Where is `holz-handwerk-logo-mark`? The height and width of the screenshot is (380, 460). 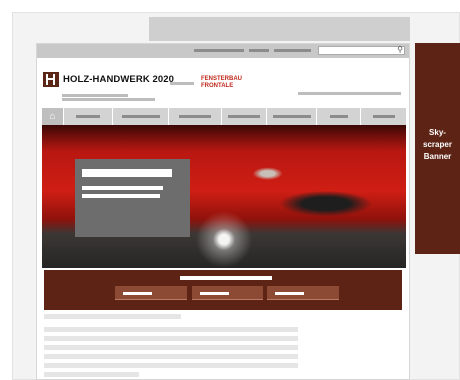
holz-handwerk-logo-mark is located at coordinates (51, 79).